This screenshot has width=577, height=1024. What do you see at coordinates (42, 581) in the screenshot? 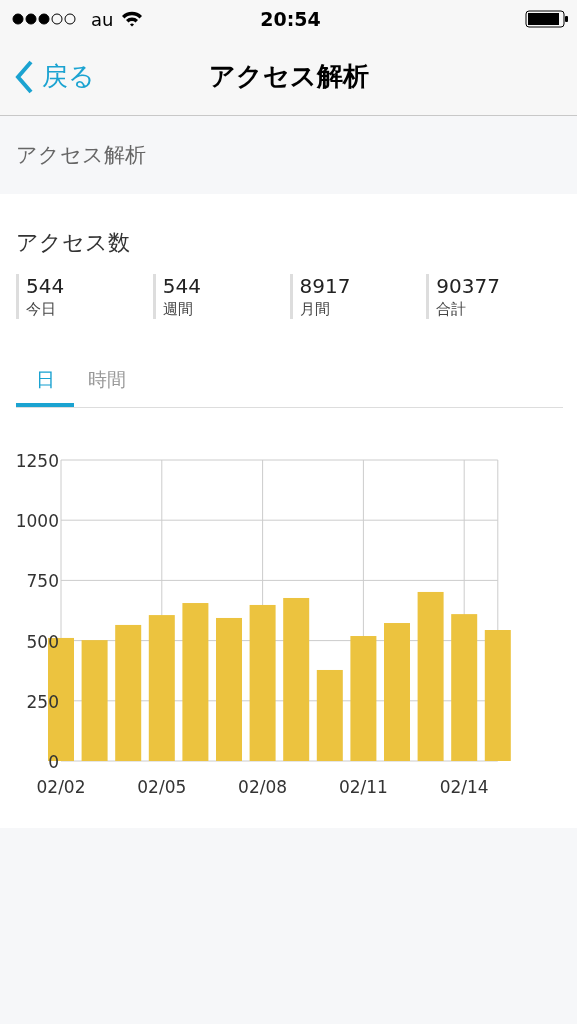
I see `y-axis-label: 750` at bounding box center [42, 581].